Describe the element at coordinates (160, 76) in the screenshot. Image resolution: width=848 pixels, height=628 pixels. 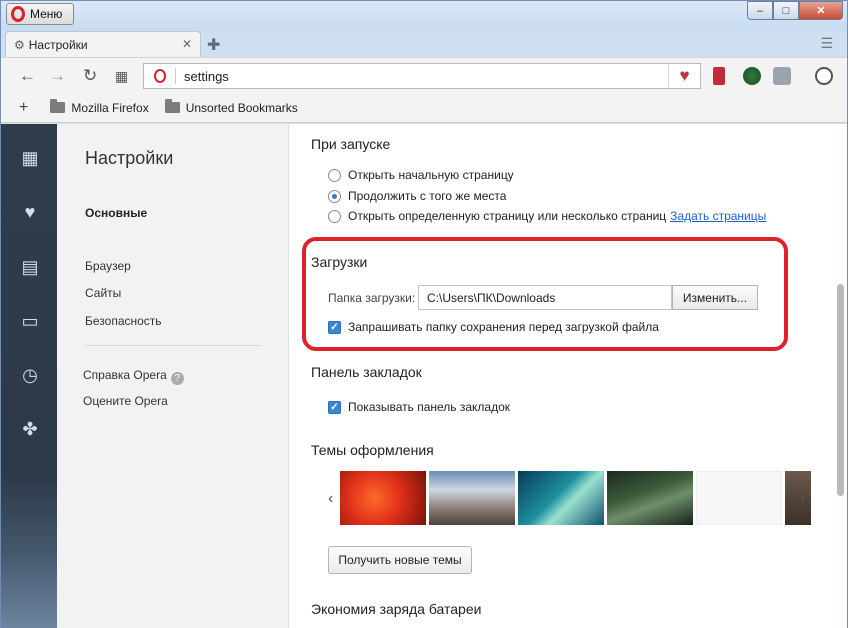
I see `opera-o-icon` at that location.